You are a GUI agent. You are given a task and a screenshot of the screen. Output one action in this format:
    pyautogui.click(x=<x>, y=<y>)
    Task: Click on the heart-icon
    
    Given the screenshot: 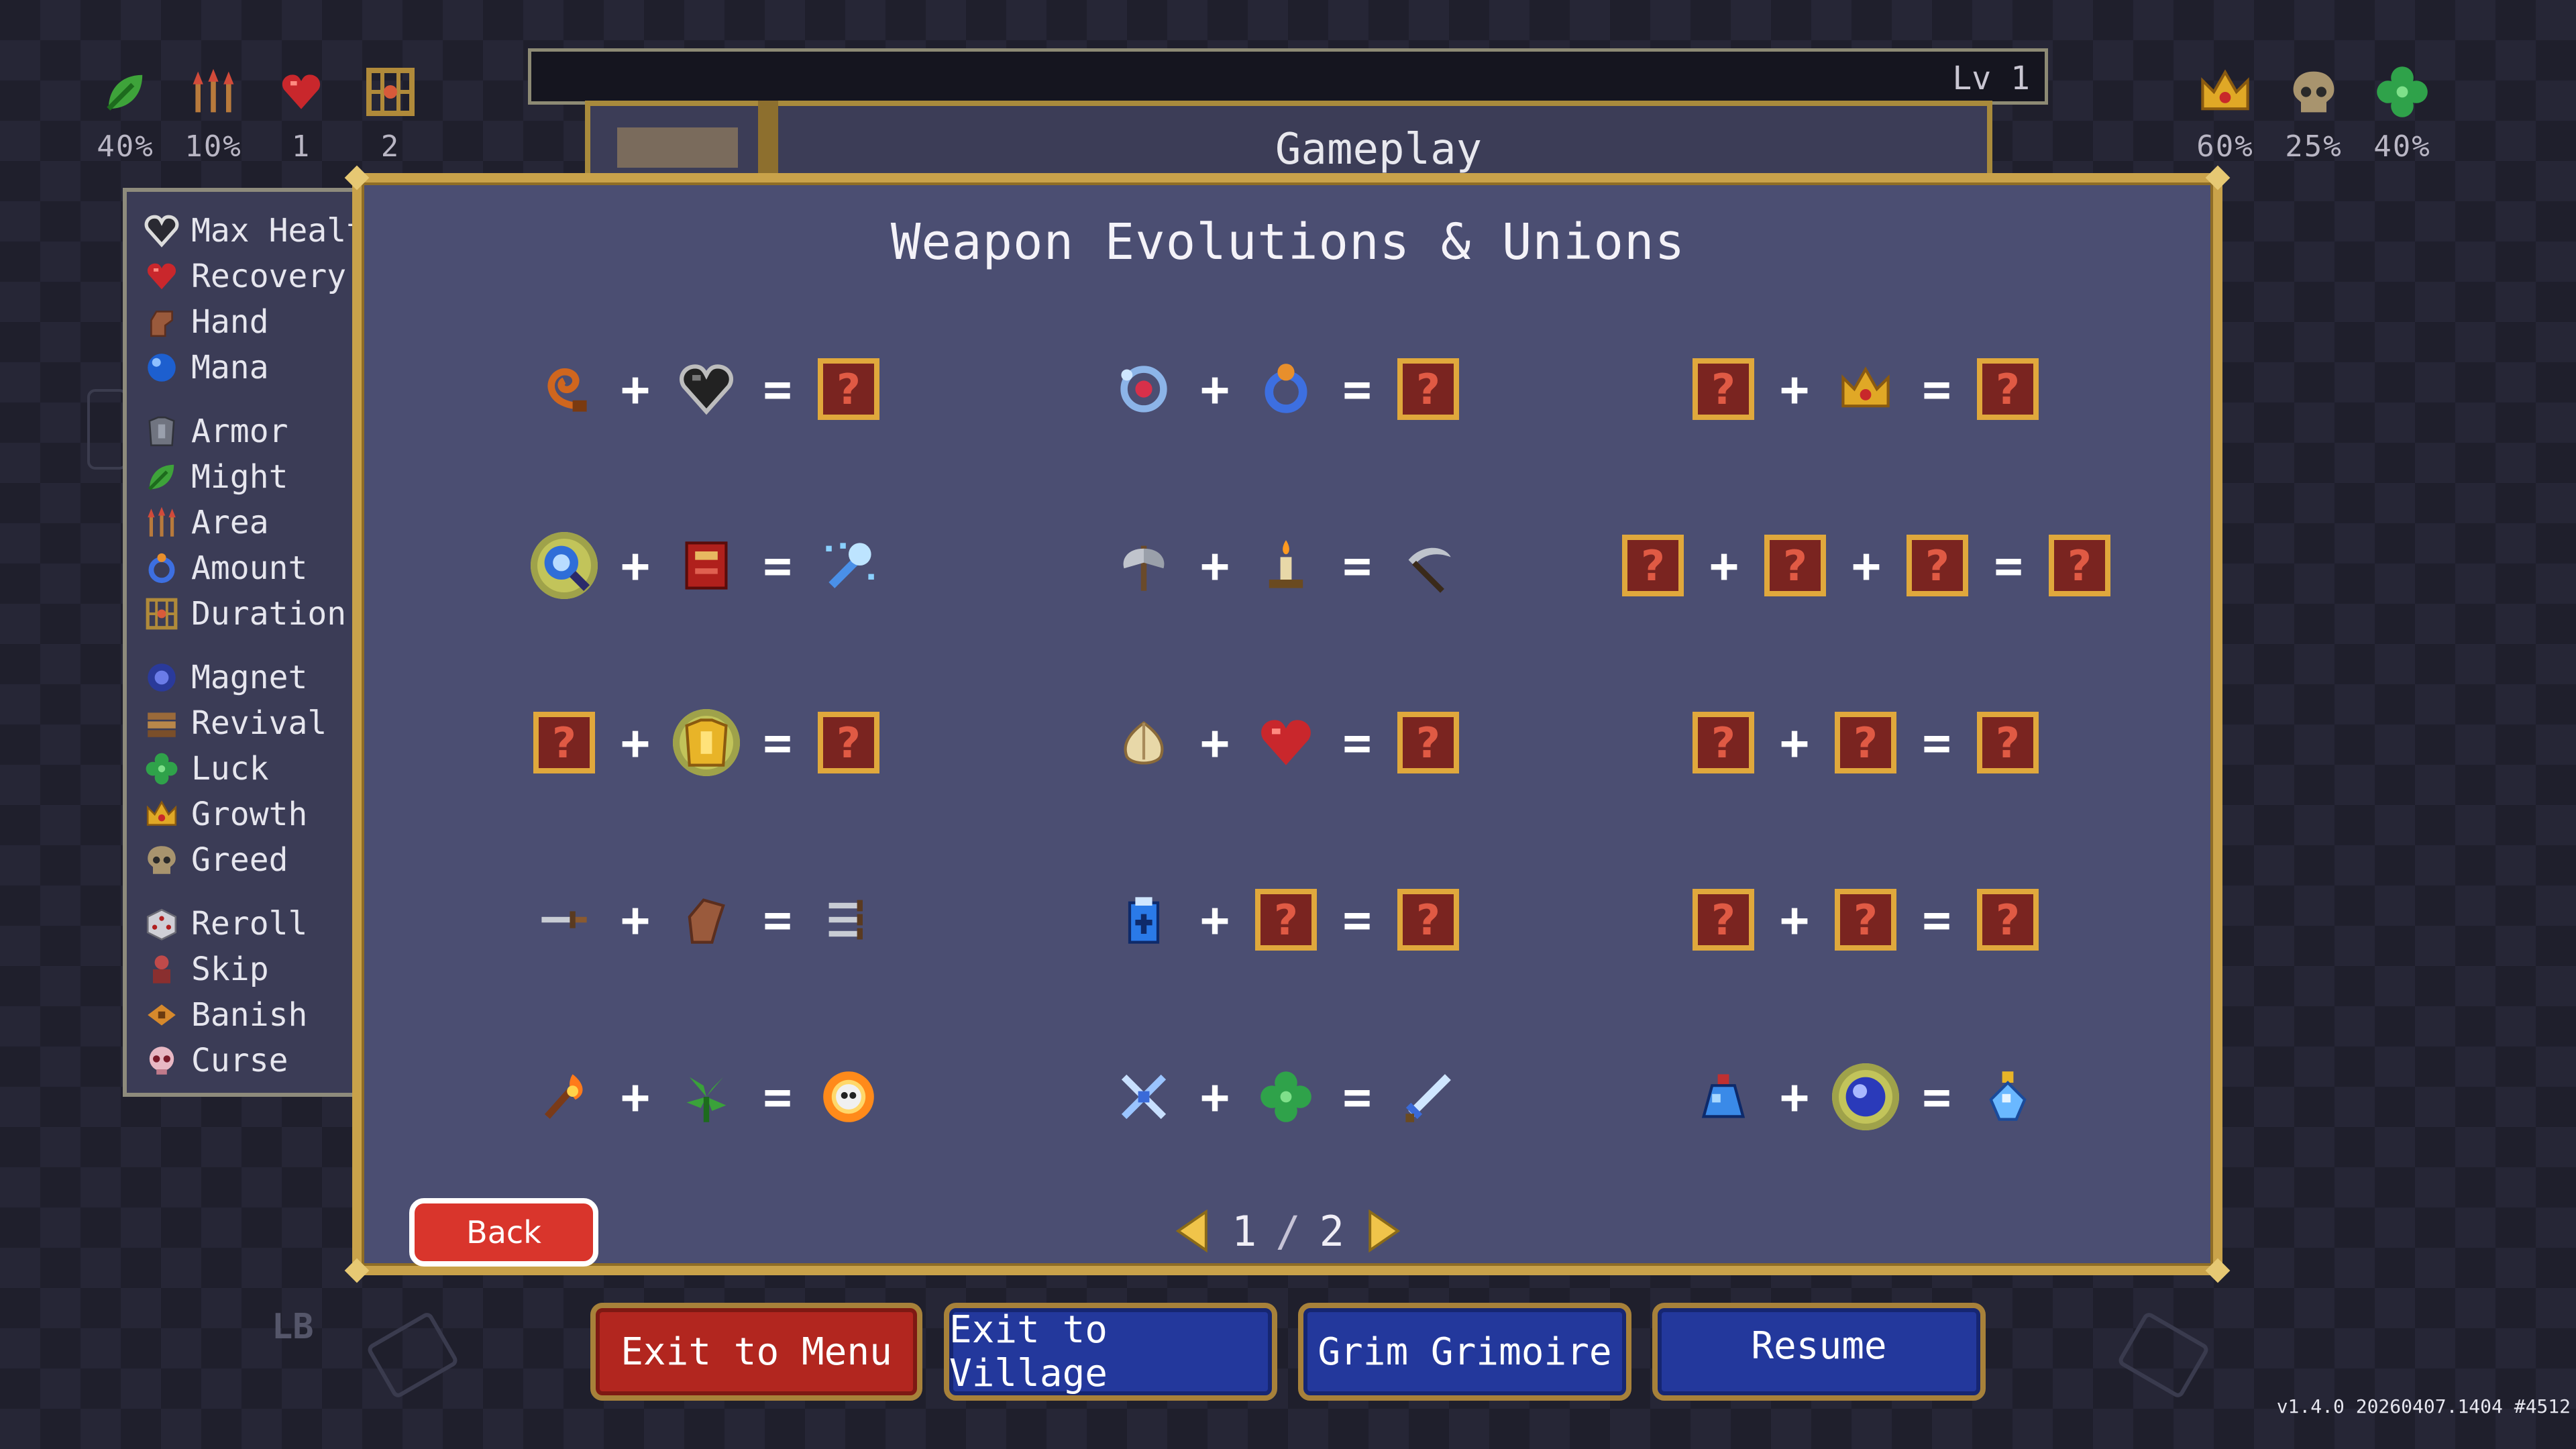 What is the action you would take?
    pyautogui.click(x=1286, y=742)
    